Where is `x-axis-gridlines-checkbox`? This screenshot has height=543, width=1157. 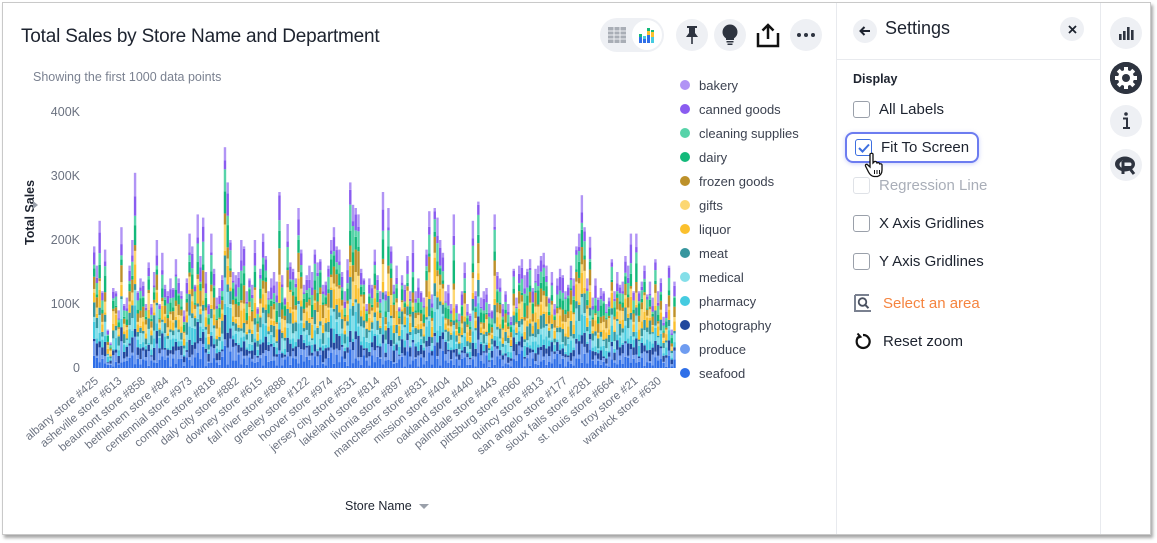 x-axis-gridlines-checkbox is located at coordinates (861, 223).